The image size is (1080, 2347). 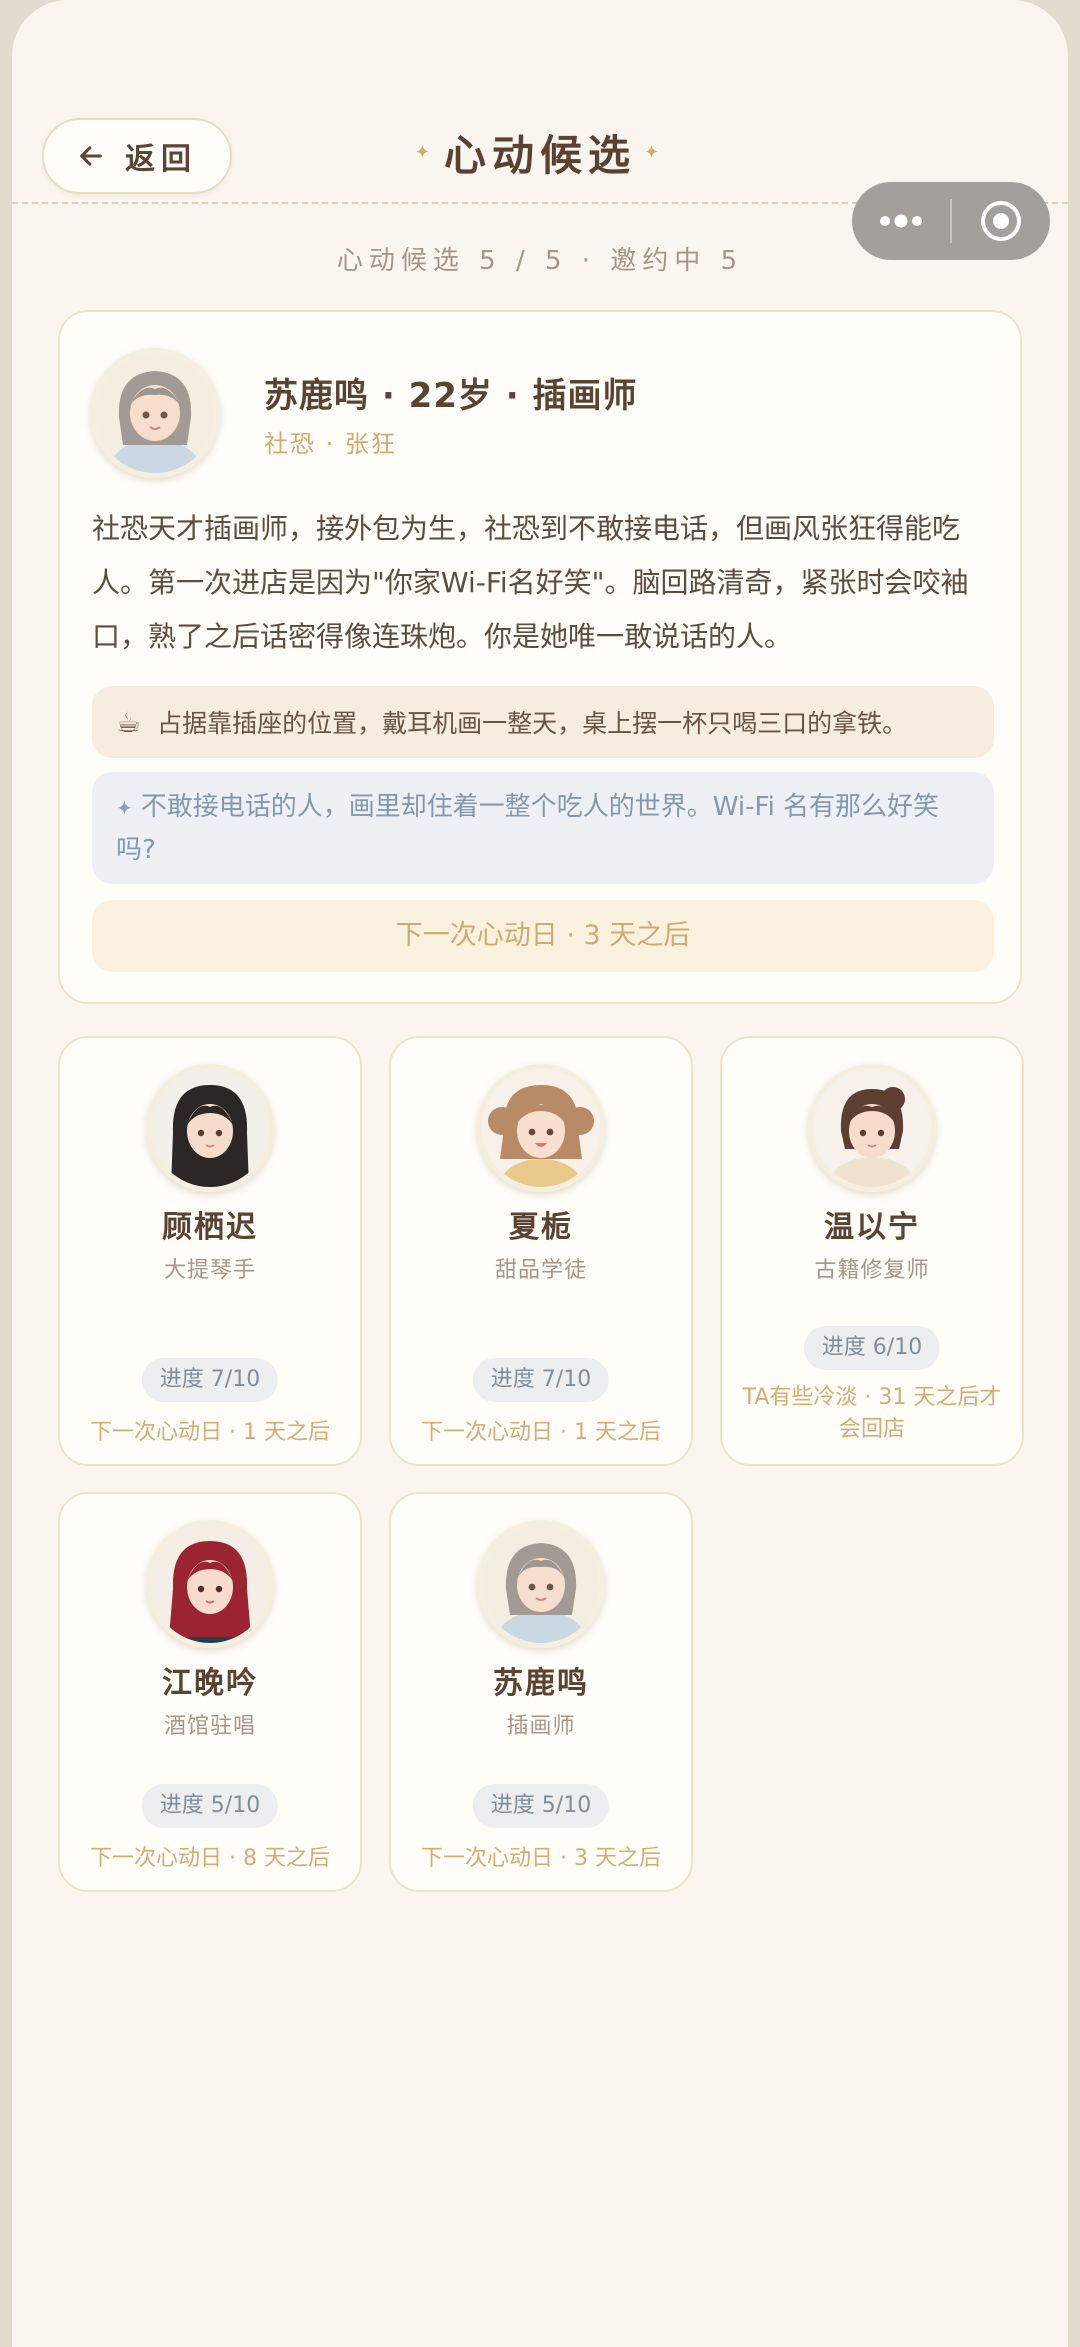 I want to click on habit-text: 占据靠插座的位置，戴耳机画一整天，桌上摆一杯只喝三口的拿铁。, so click(x=532, y=723).